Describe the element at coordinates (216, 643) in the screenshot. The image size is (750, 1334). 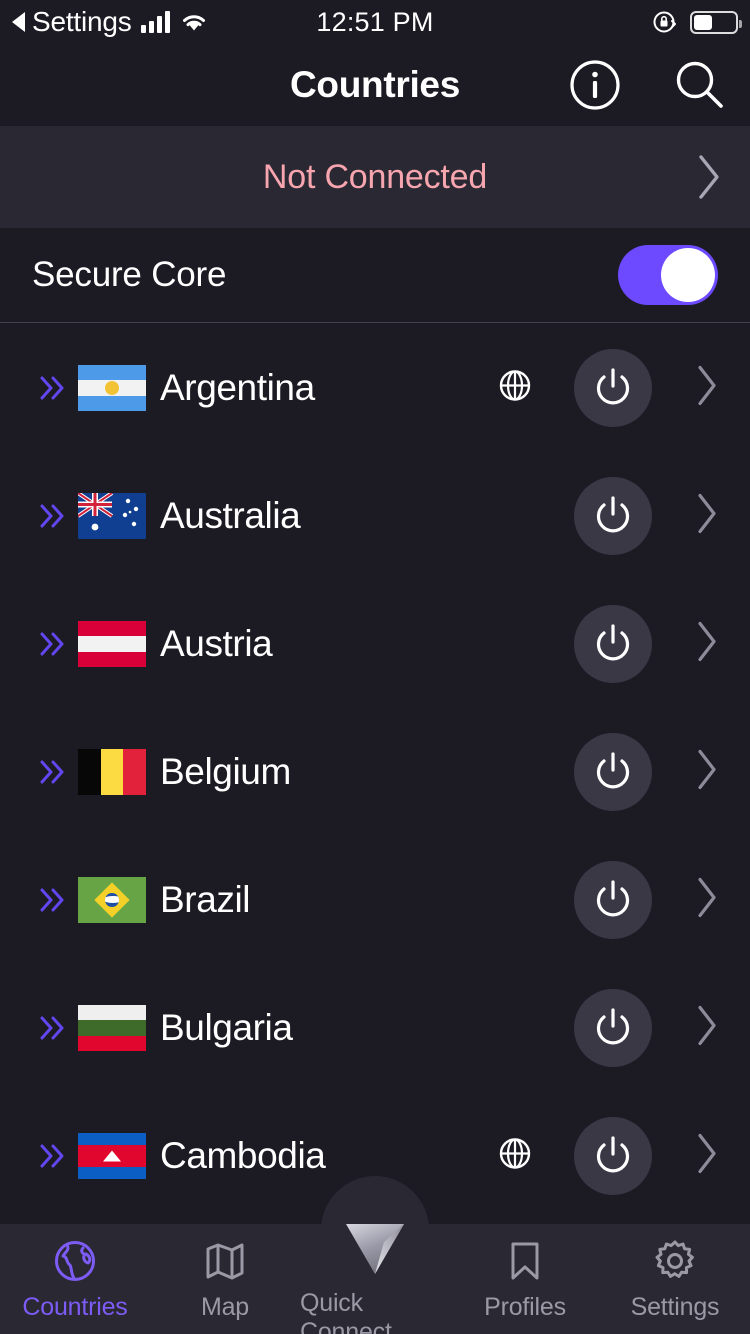
I see `country-name: Austria` at that location.